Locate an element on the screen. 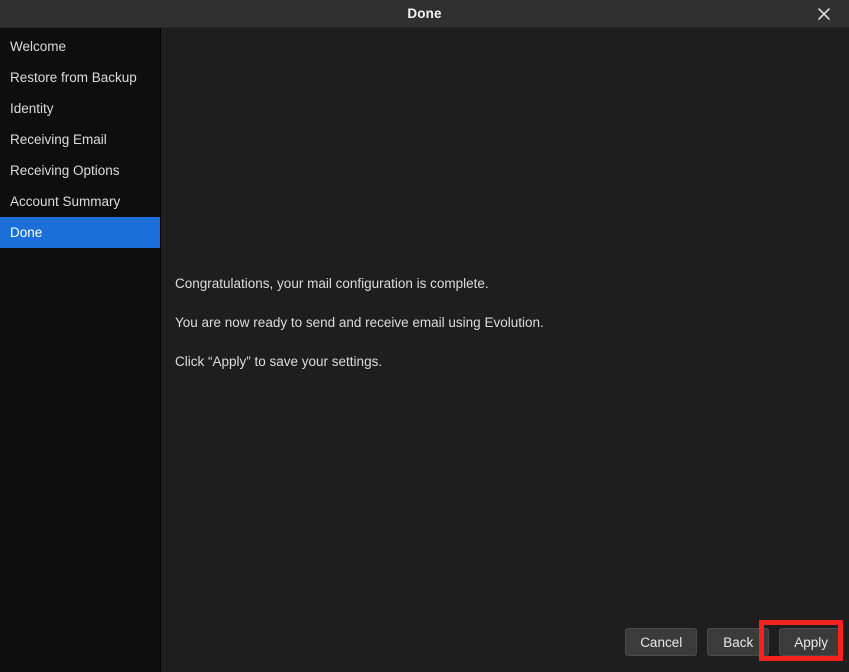 The width and height of the screenshot is (849, 672). sidebar-item-receiving-options: Receiving Options is located at coordinates (80, 170).